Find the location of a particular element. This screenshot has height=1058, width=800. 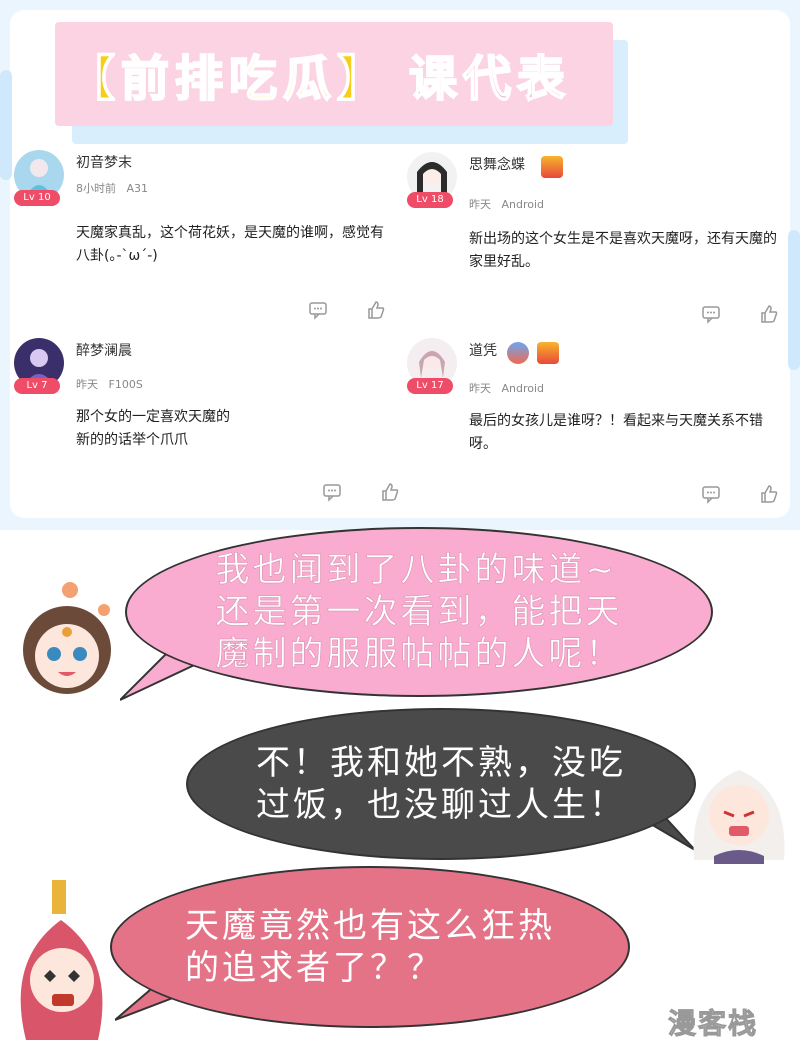

speech-bubble: 不！我和她不熟，没吃 过饭，也没聊过人生！ is located at coordinates (441, 784).